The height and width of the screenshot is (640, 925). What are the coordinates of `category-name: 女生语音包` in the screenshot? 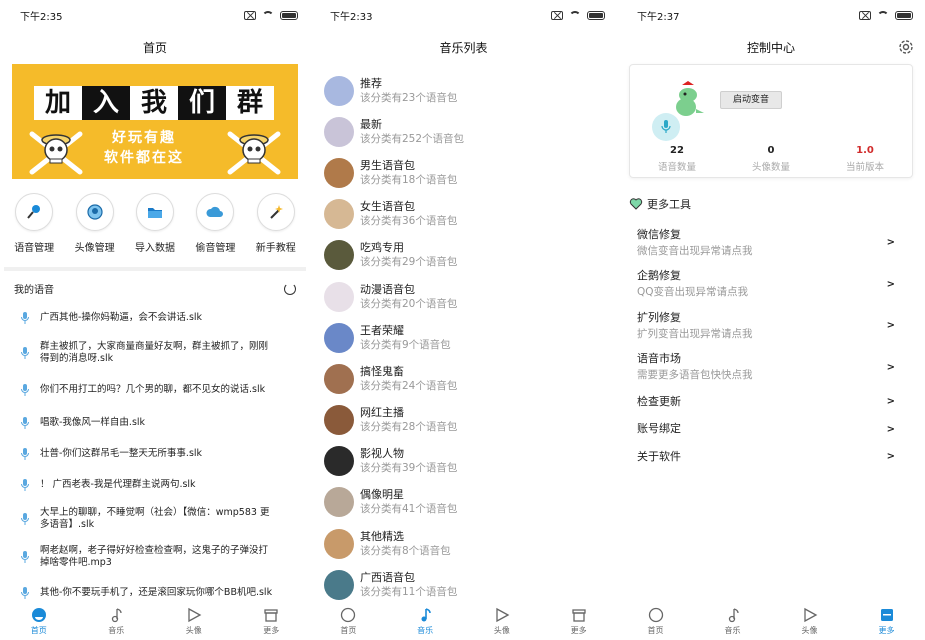 It's located at (387, 207).